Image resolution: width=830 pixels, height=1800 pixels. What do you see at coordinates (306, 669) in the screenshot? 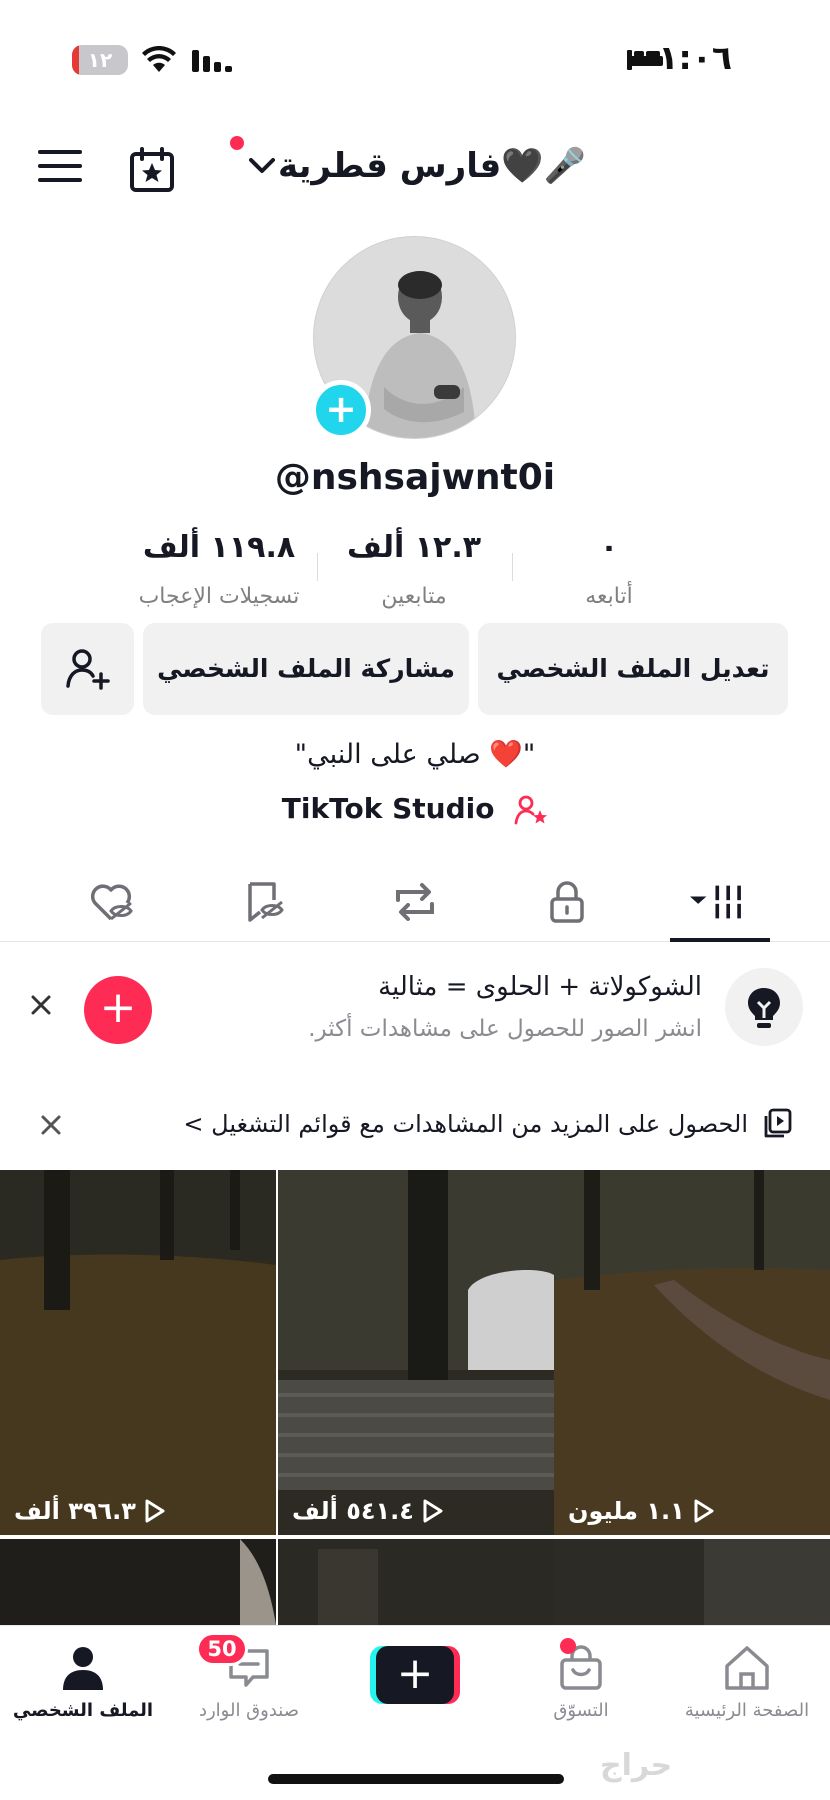
I see `share-profile-button: مشاركة الملف الشخصي` at bounding box center [306, 669].